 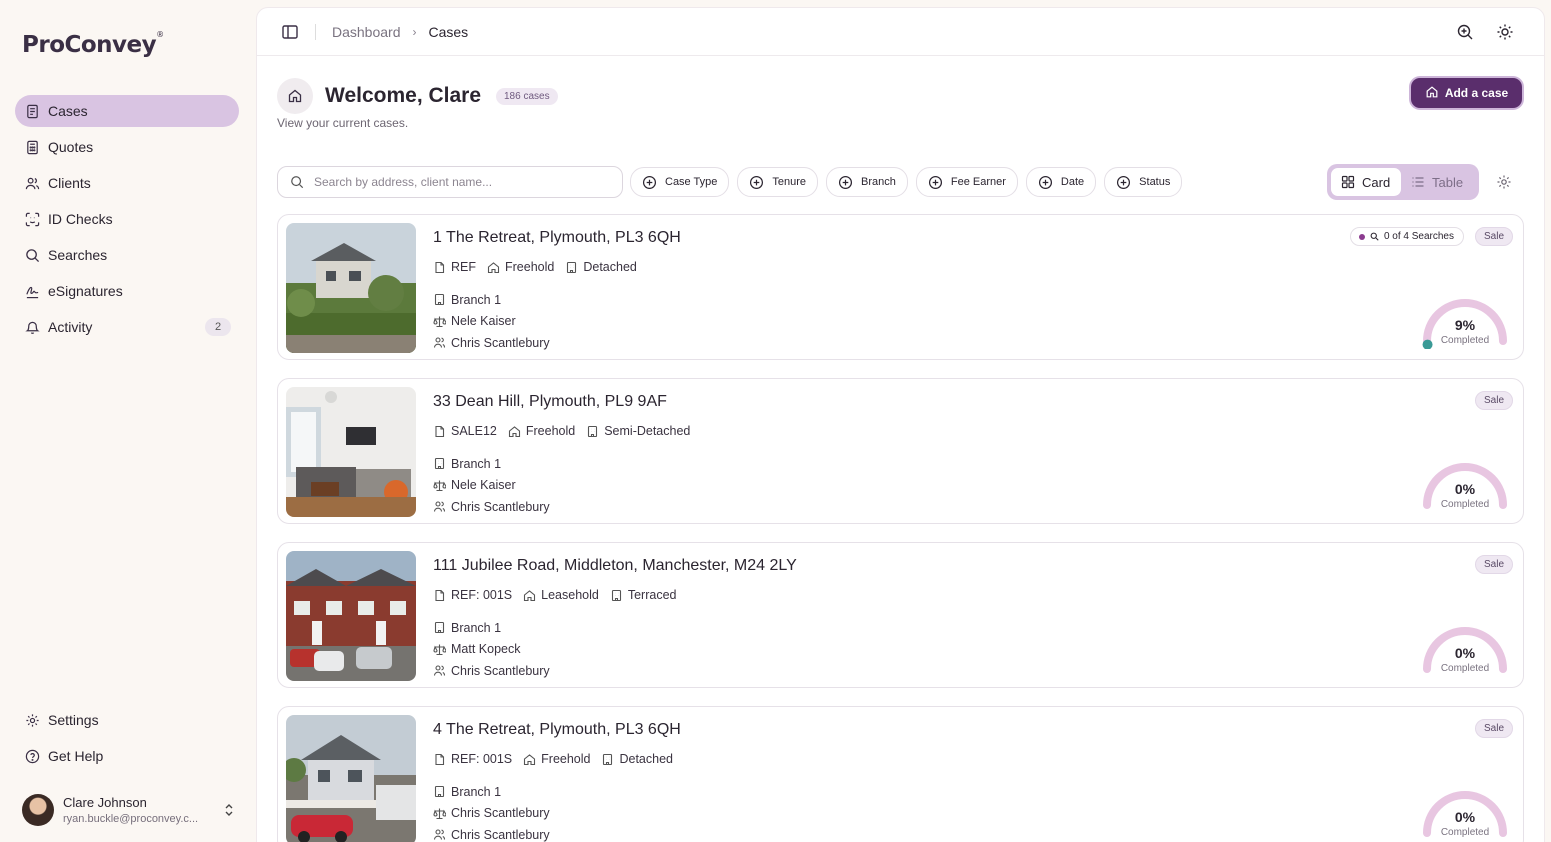 What do you see at coordinates (89, 45) in the screenshot?
I see `logo-text: ProConvey` at bounding box center [89, 45].